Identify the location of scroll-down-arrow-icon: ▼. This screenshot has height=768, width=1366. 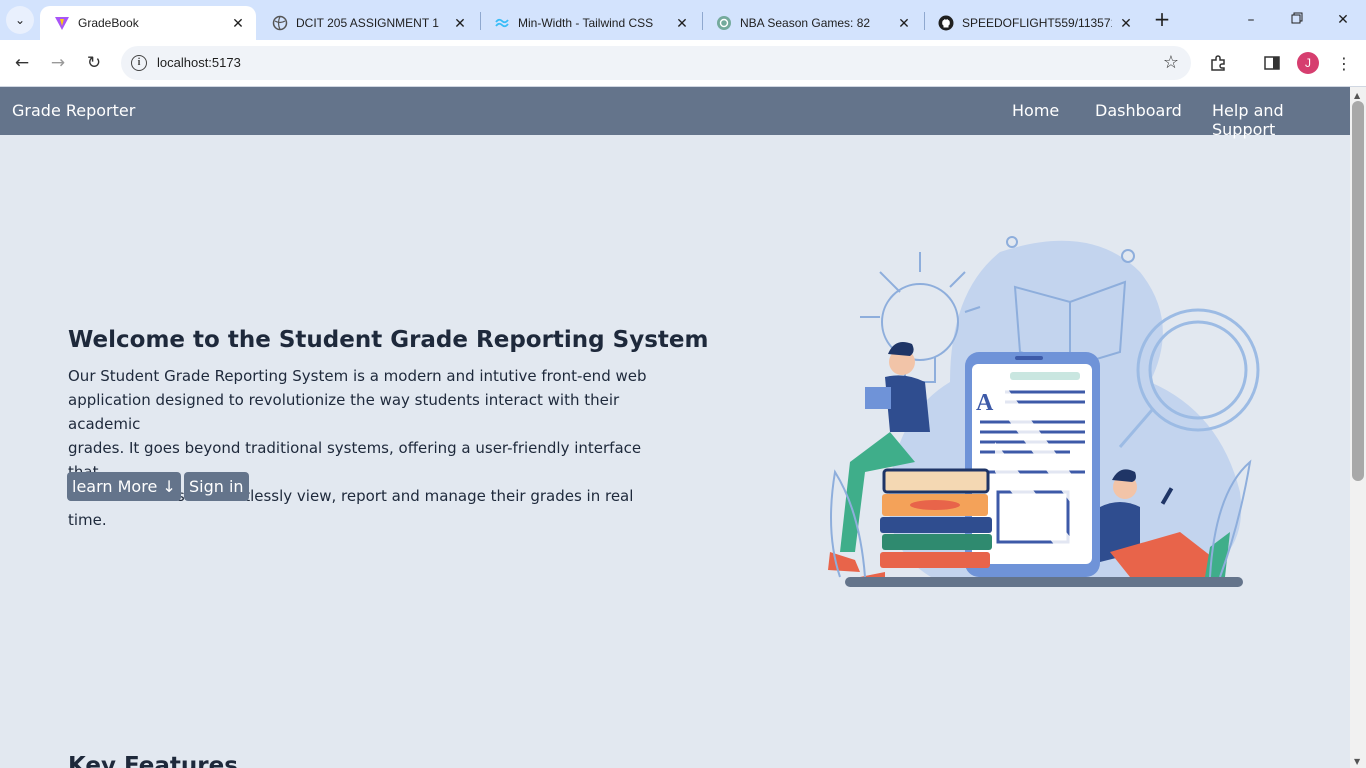
(1357, 761).